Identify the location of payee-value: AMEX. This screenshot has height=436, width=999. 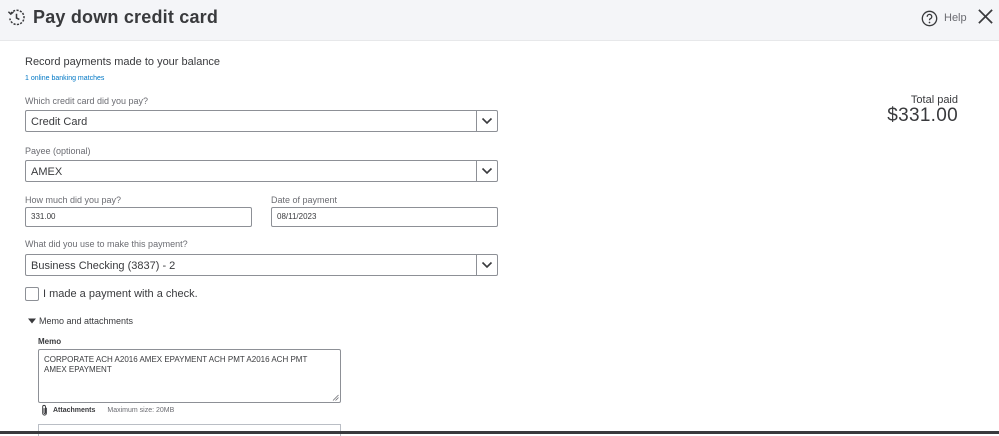
(47, 172).